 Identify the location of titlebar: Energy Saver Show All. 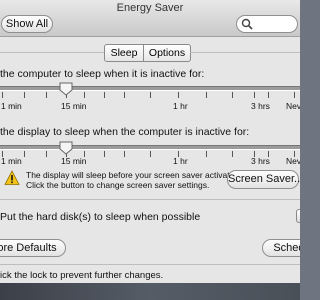
(150, 18).